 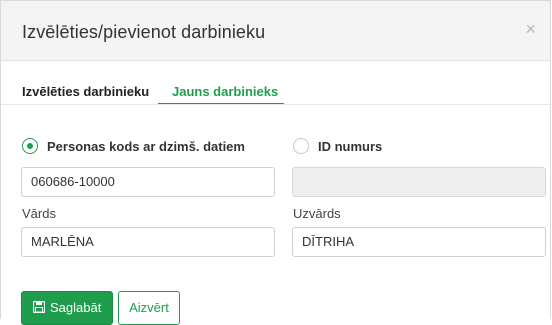 I want to click on first-name-input: MARLĒNA, so click(x=148, y=242).